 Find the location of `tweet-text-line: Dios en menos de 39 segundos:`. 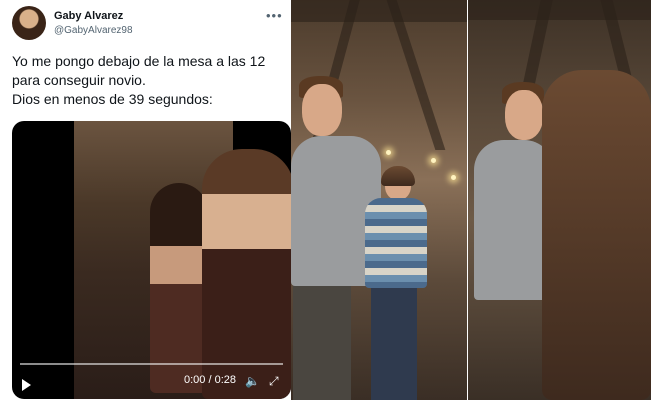

tweet-text-line: Dios en menos de 39 segundos: is located at coordinates (112, 99).